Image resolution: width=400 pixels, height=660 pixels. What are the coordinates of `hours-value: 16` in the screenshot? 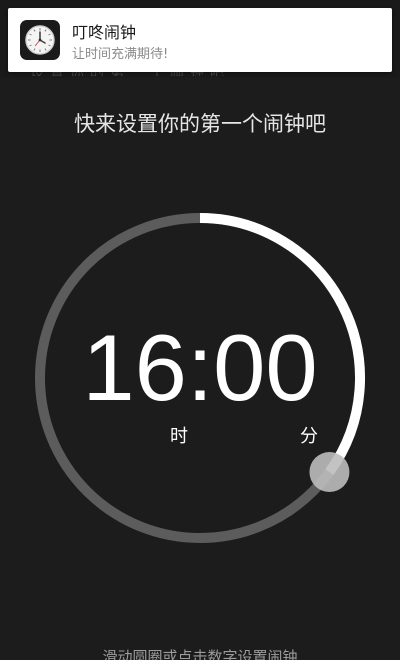 It's located at (134, 367).